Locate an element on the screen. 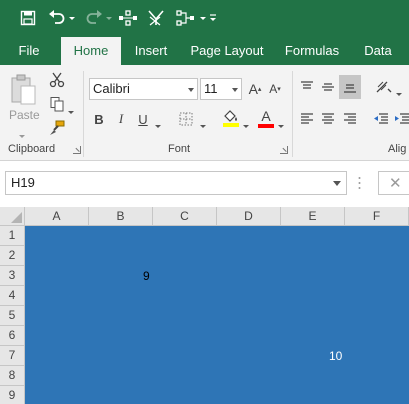 This screenshot has height=404, width=409. clipboard-launcher-icon is located at coordinates (77, 150).